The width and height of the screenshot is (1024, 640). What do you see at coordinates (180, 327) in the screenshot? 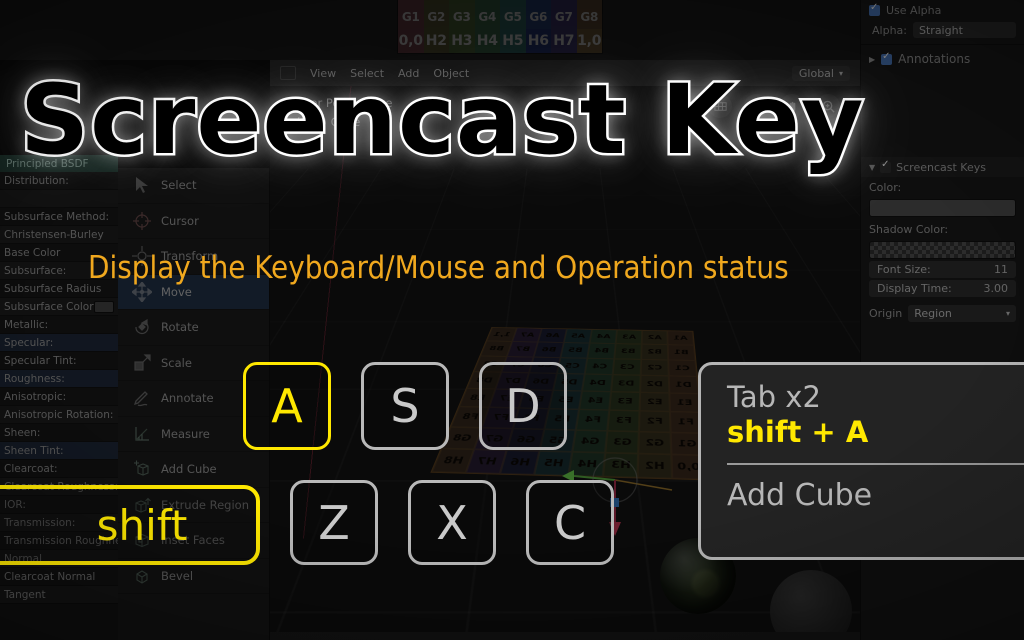
I see `tool-label: Rotate` at bounding box center [180, 327].